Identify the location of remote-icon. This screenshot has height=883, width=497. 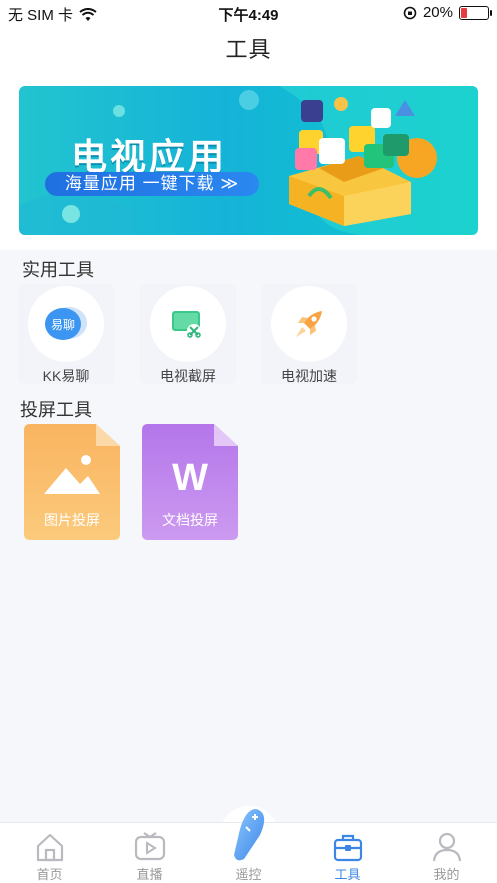
(249, 835).